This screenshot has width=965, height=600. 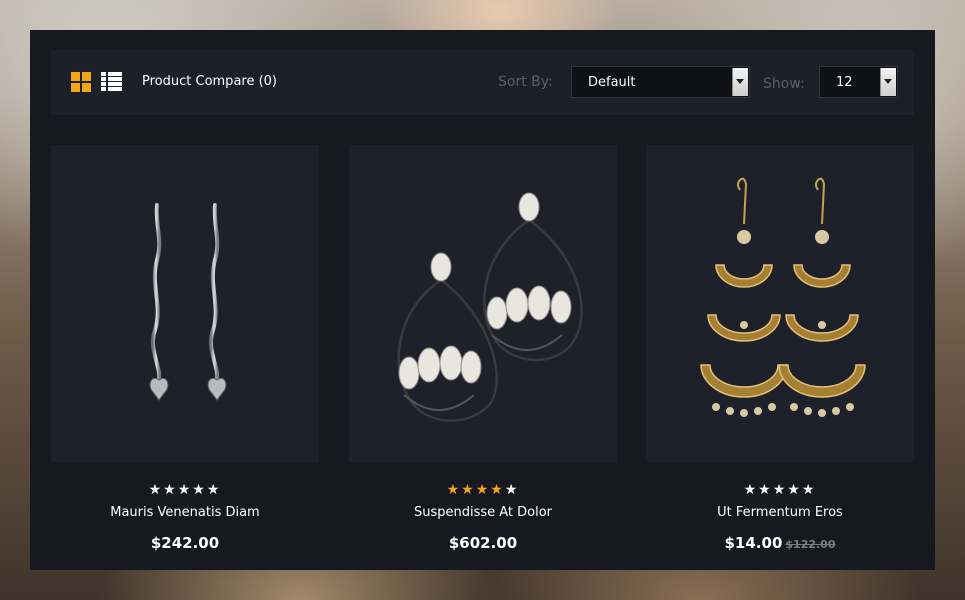 I want to click on sort-by-value: Default, so click(x=612, y=82).